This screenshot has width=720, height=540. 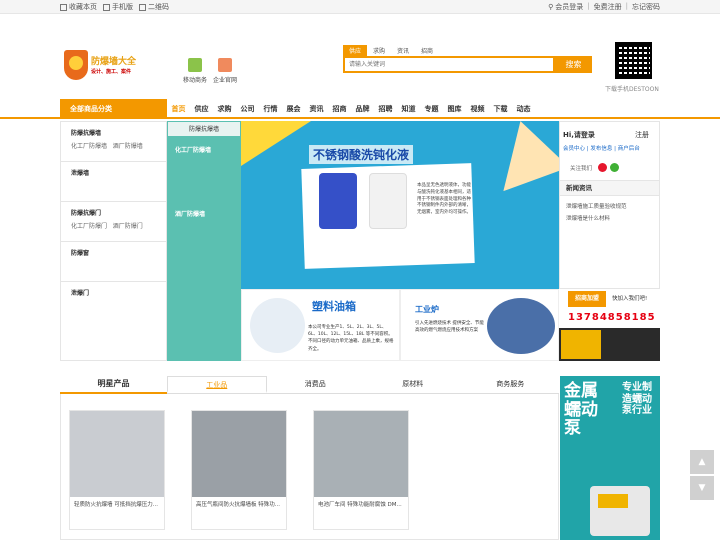 What do you see at coordinates (117, 68) in the screenshot?
I see `site-logo: 防爆墙大全 设计、施工、案件` at bounding box center [117, 68].